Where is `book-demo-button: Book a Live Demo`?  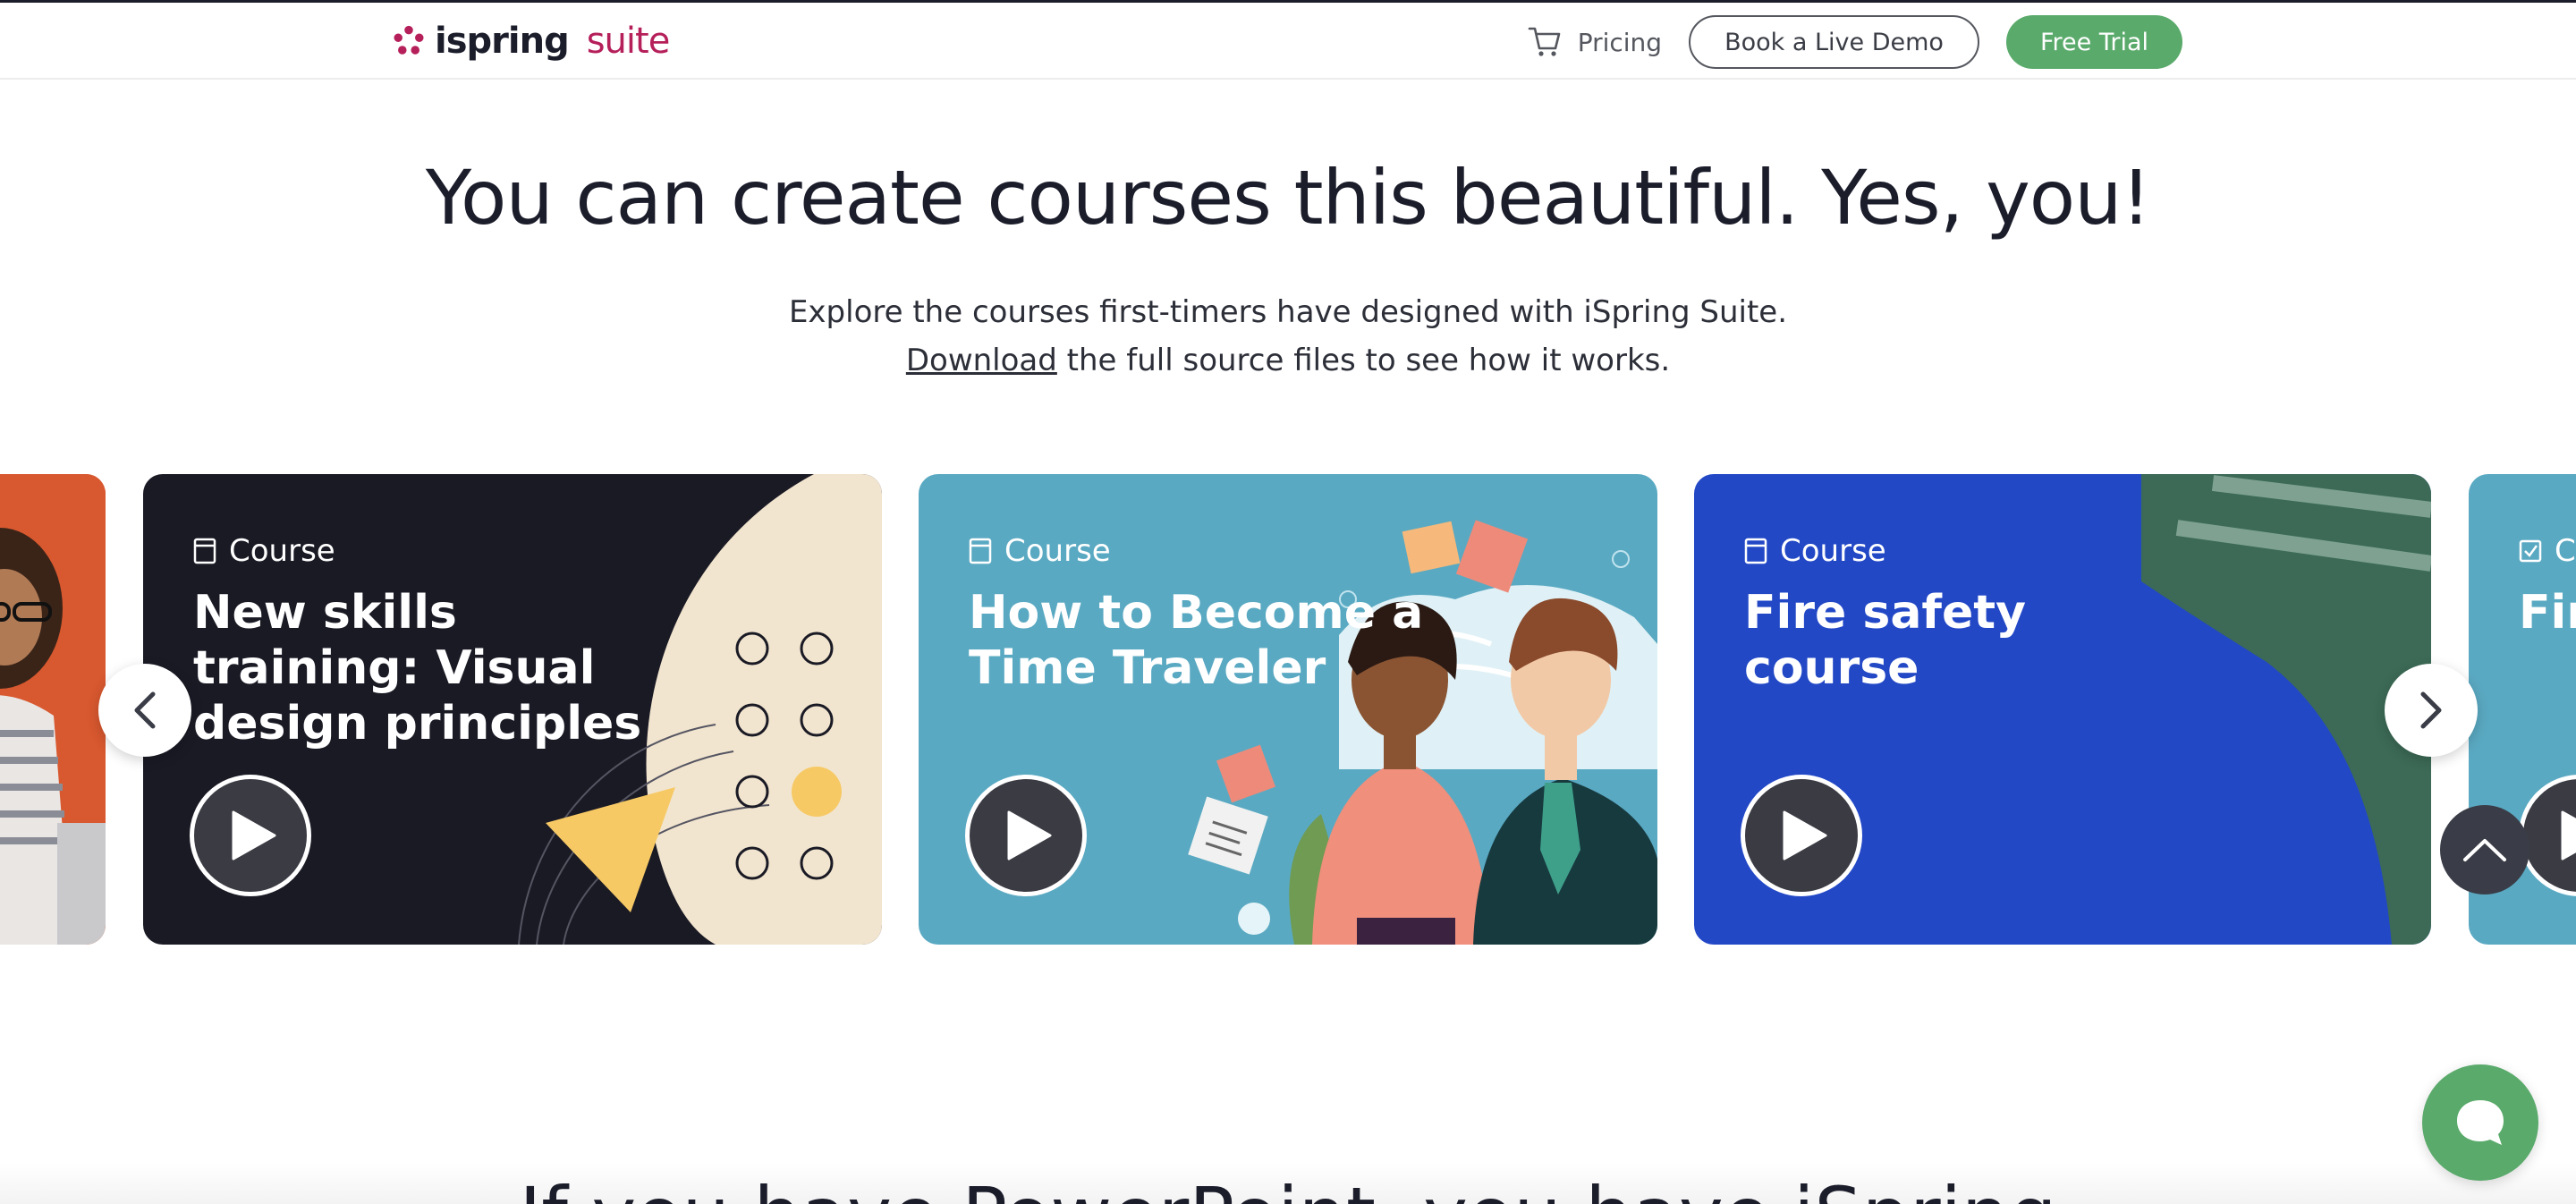 book-demo-button: Book a Live Demo is located at coordinates (1834, 42).